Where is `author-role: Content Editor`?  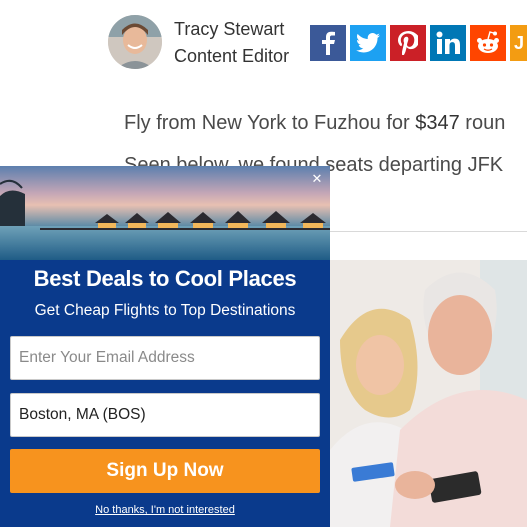 author-role: Content Editor is located at coordinates (232, 56).